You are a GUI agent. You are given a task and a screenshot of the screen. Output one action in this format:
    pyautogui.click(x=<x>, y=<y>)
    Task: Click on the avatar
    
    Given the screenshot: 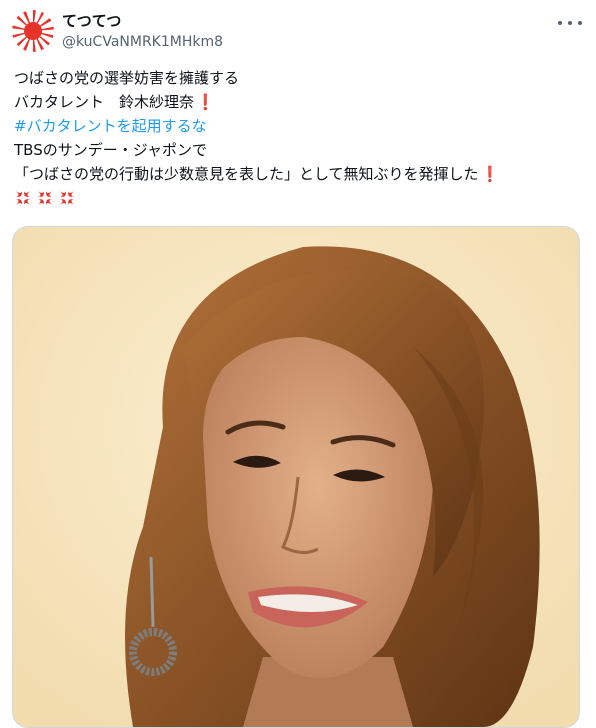 What is the action you would take?
    pyautogui.click(x=33, y=31)
    